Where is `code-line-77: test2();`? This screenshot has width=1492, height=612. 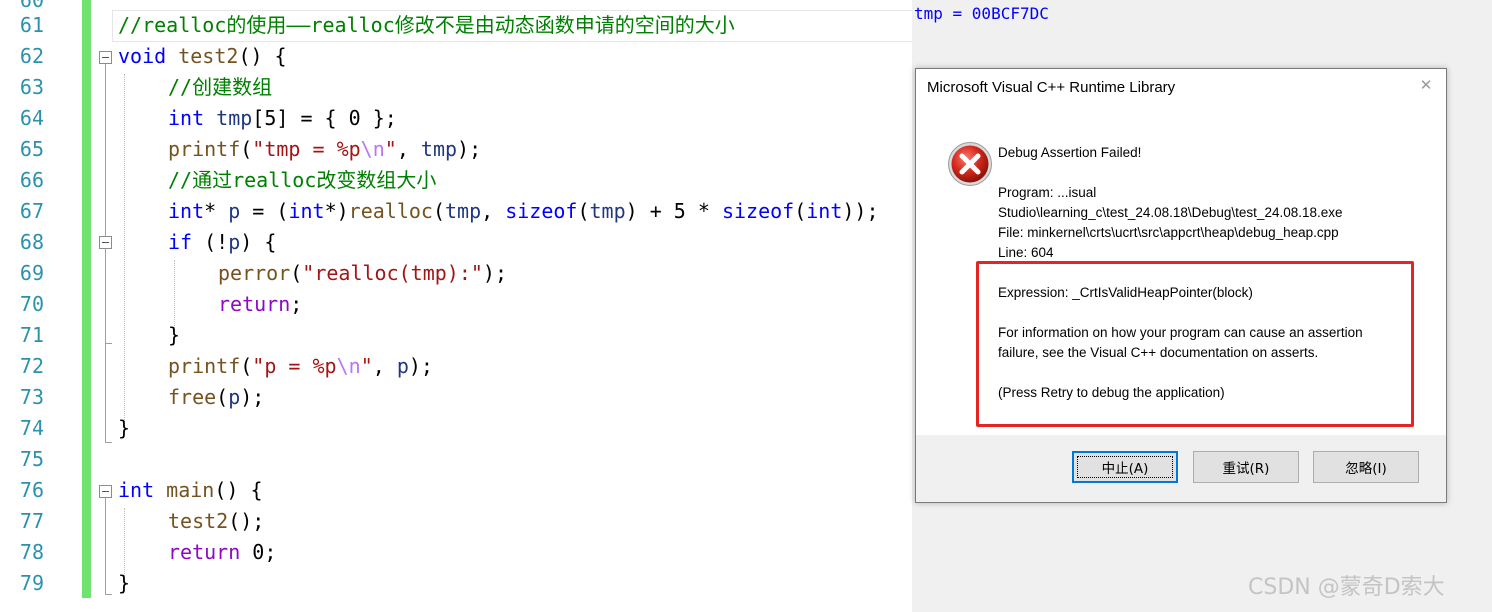
code-line-77: test2(); is located at coordinates (216, 521).